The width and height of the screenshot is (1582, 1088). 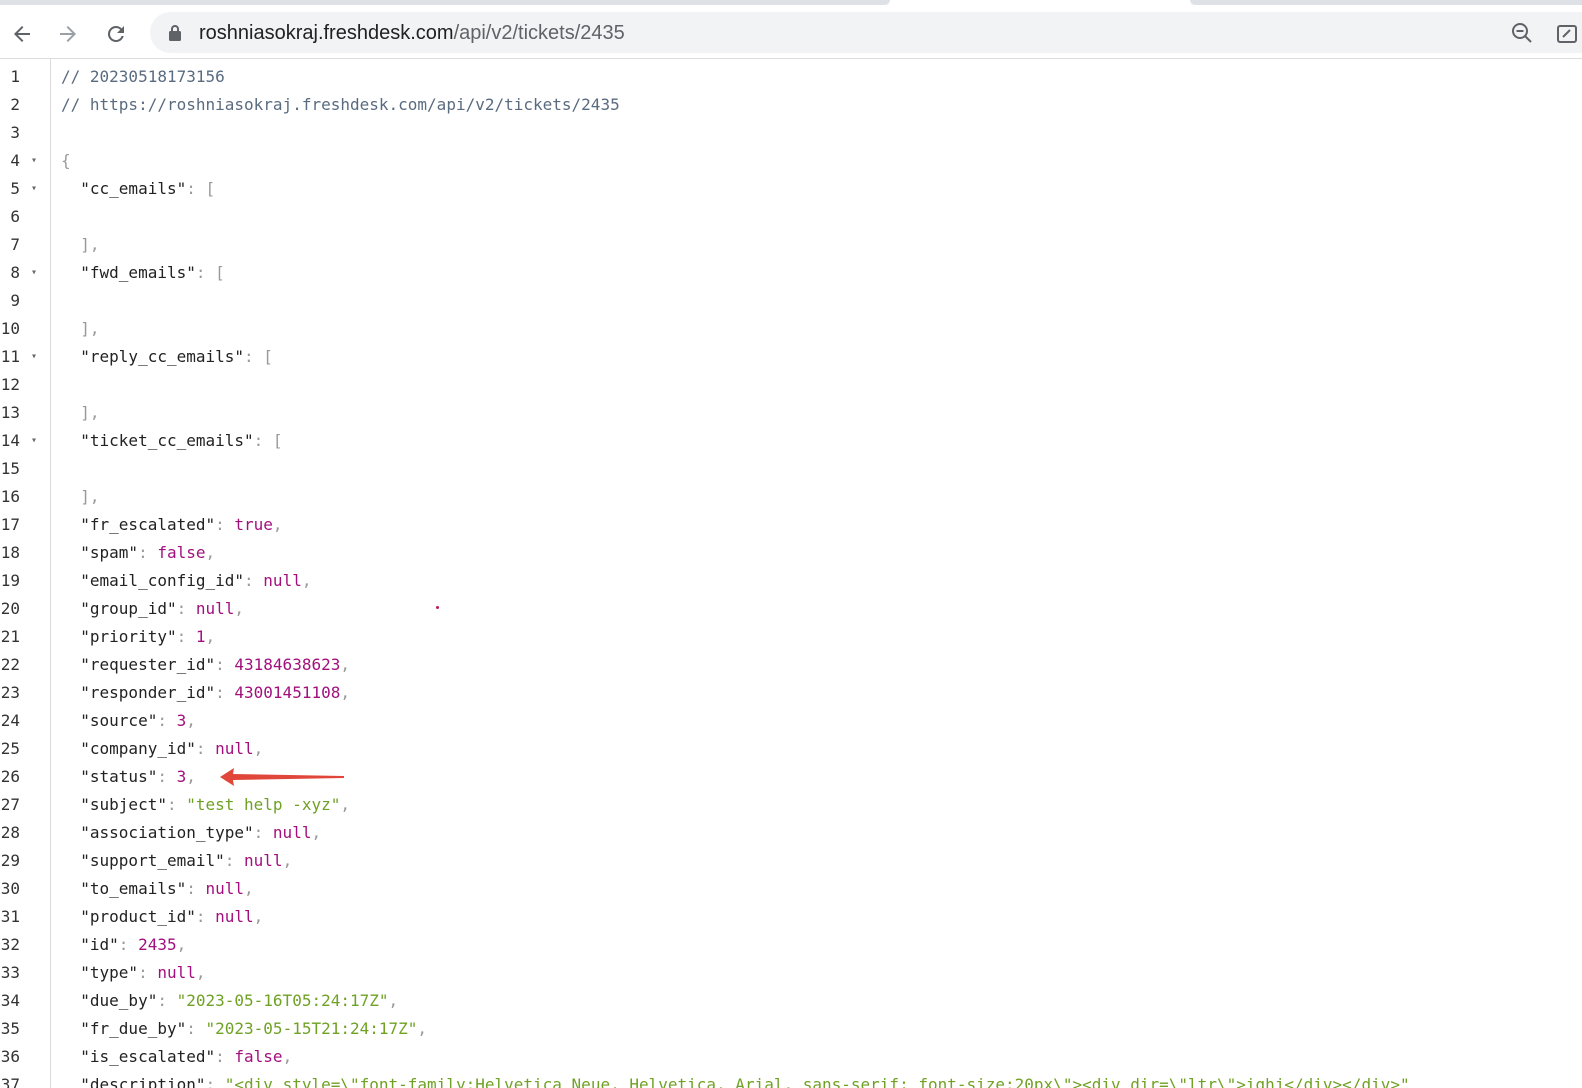 What do you see at coordinates (229, 1001) in the screenshot?
I see `code-line: "due_by": "2023-05-16T05:24:17Z",` at bounding box center [229, 1001].